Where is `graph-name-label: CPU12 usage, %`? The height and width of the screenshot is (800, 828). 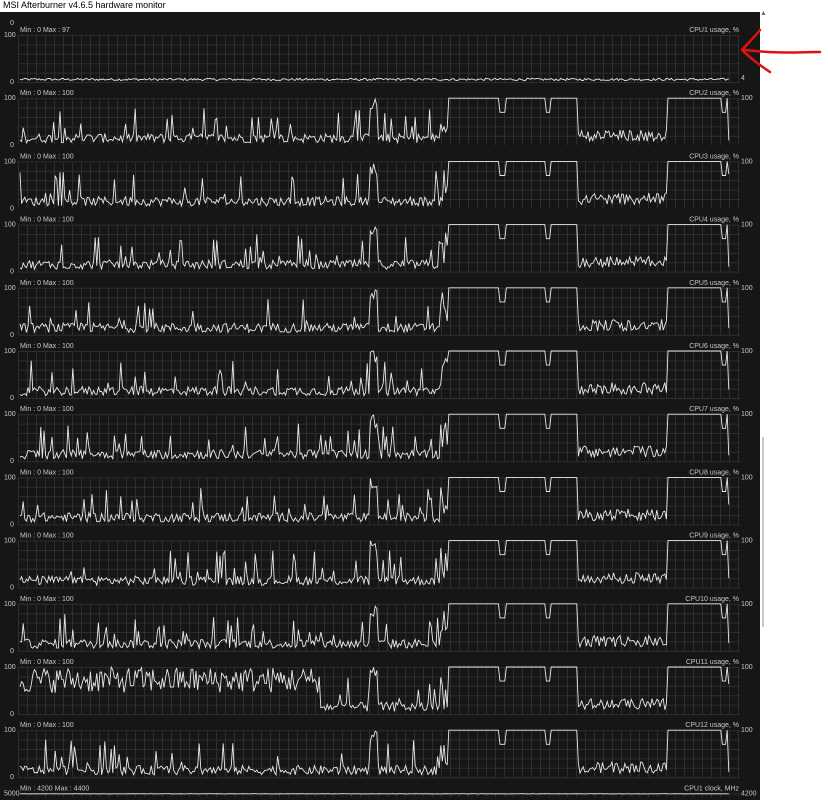
graph-name-label: CPU12 usage, % is located at coordinates (712, 725).